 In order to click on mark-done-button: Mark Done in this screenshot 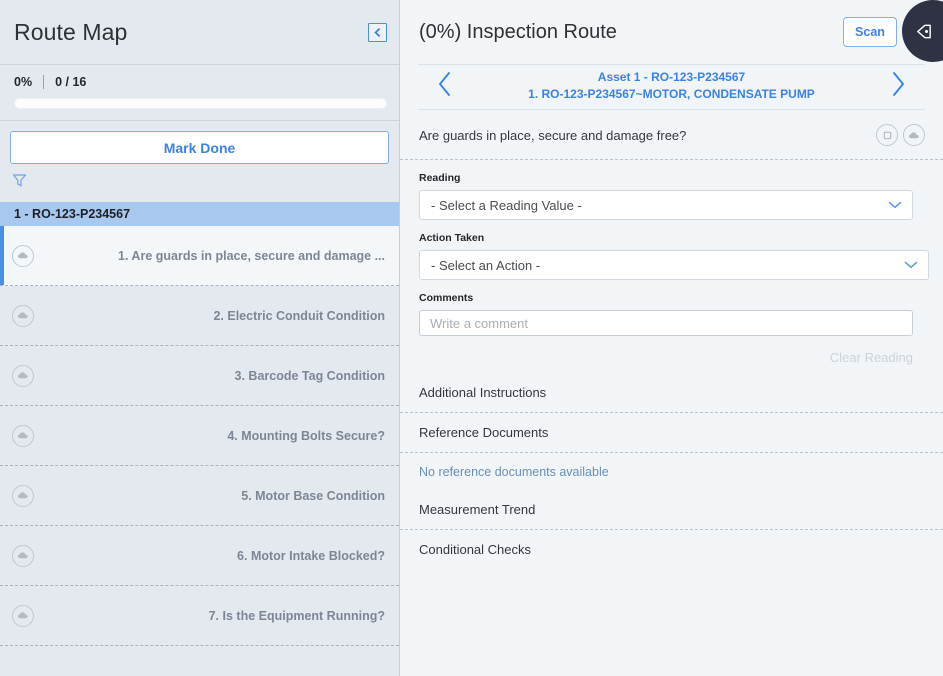, I will do `click(199, 147)`.